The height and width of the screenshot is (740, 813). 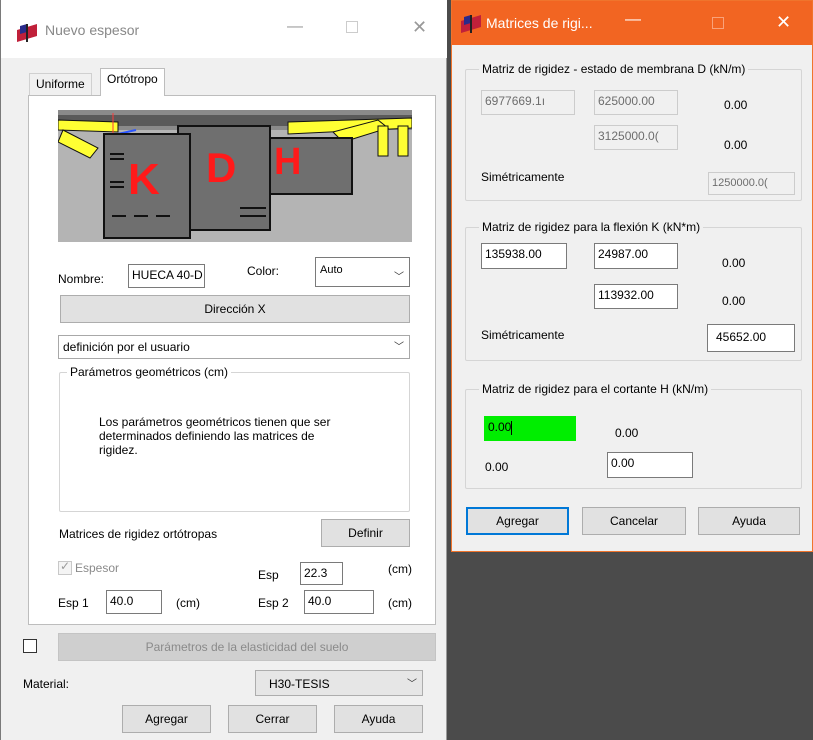 I want to click on k11-field: 135938.00, so click(x=524, y=256).